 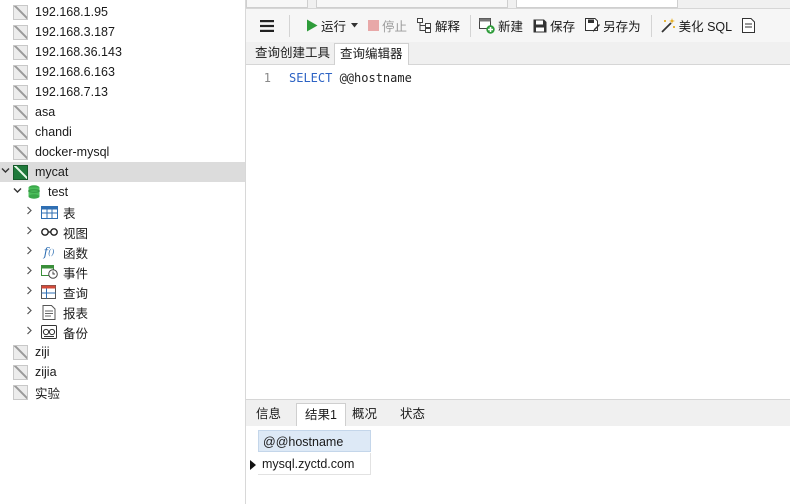 I want to click on event-icon, so click(x=49, y=272).